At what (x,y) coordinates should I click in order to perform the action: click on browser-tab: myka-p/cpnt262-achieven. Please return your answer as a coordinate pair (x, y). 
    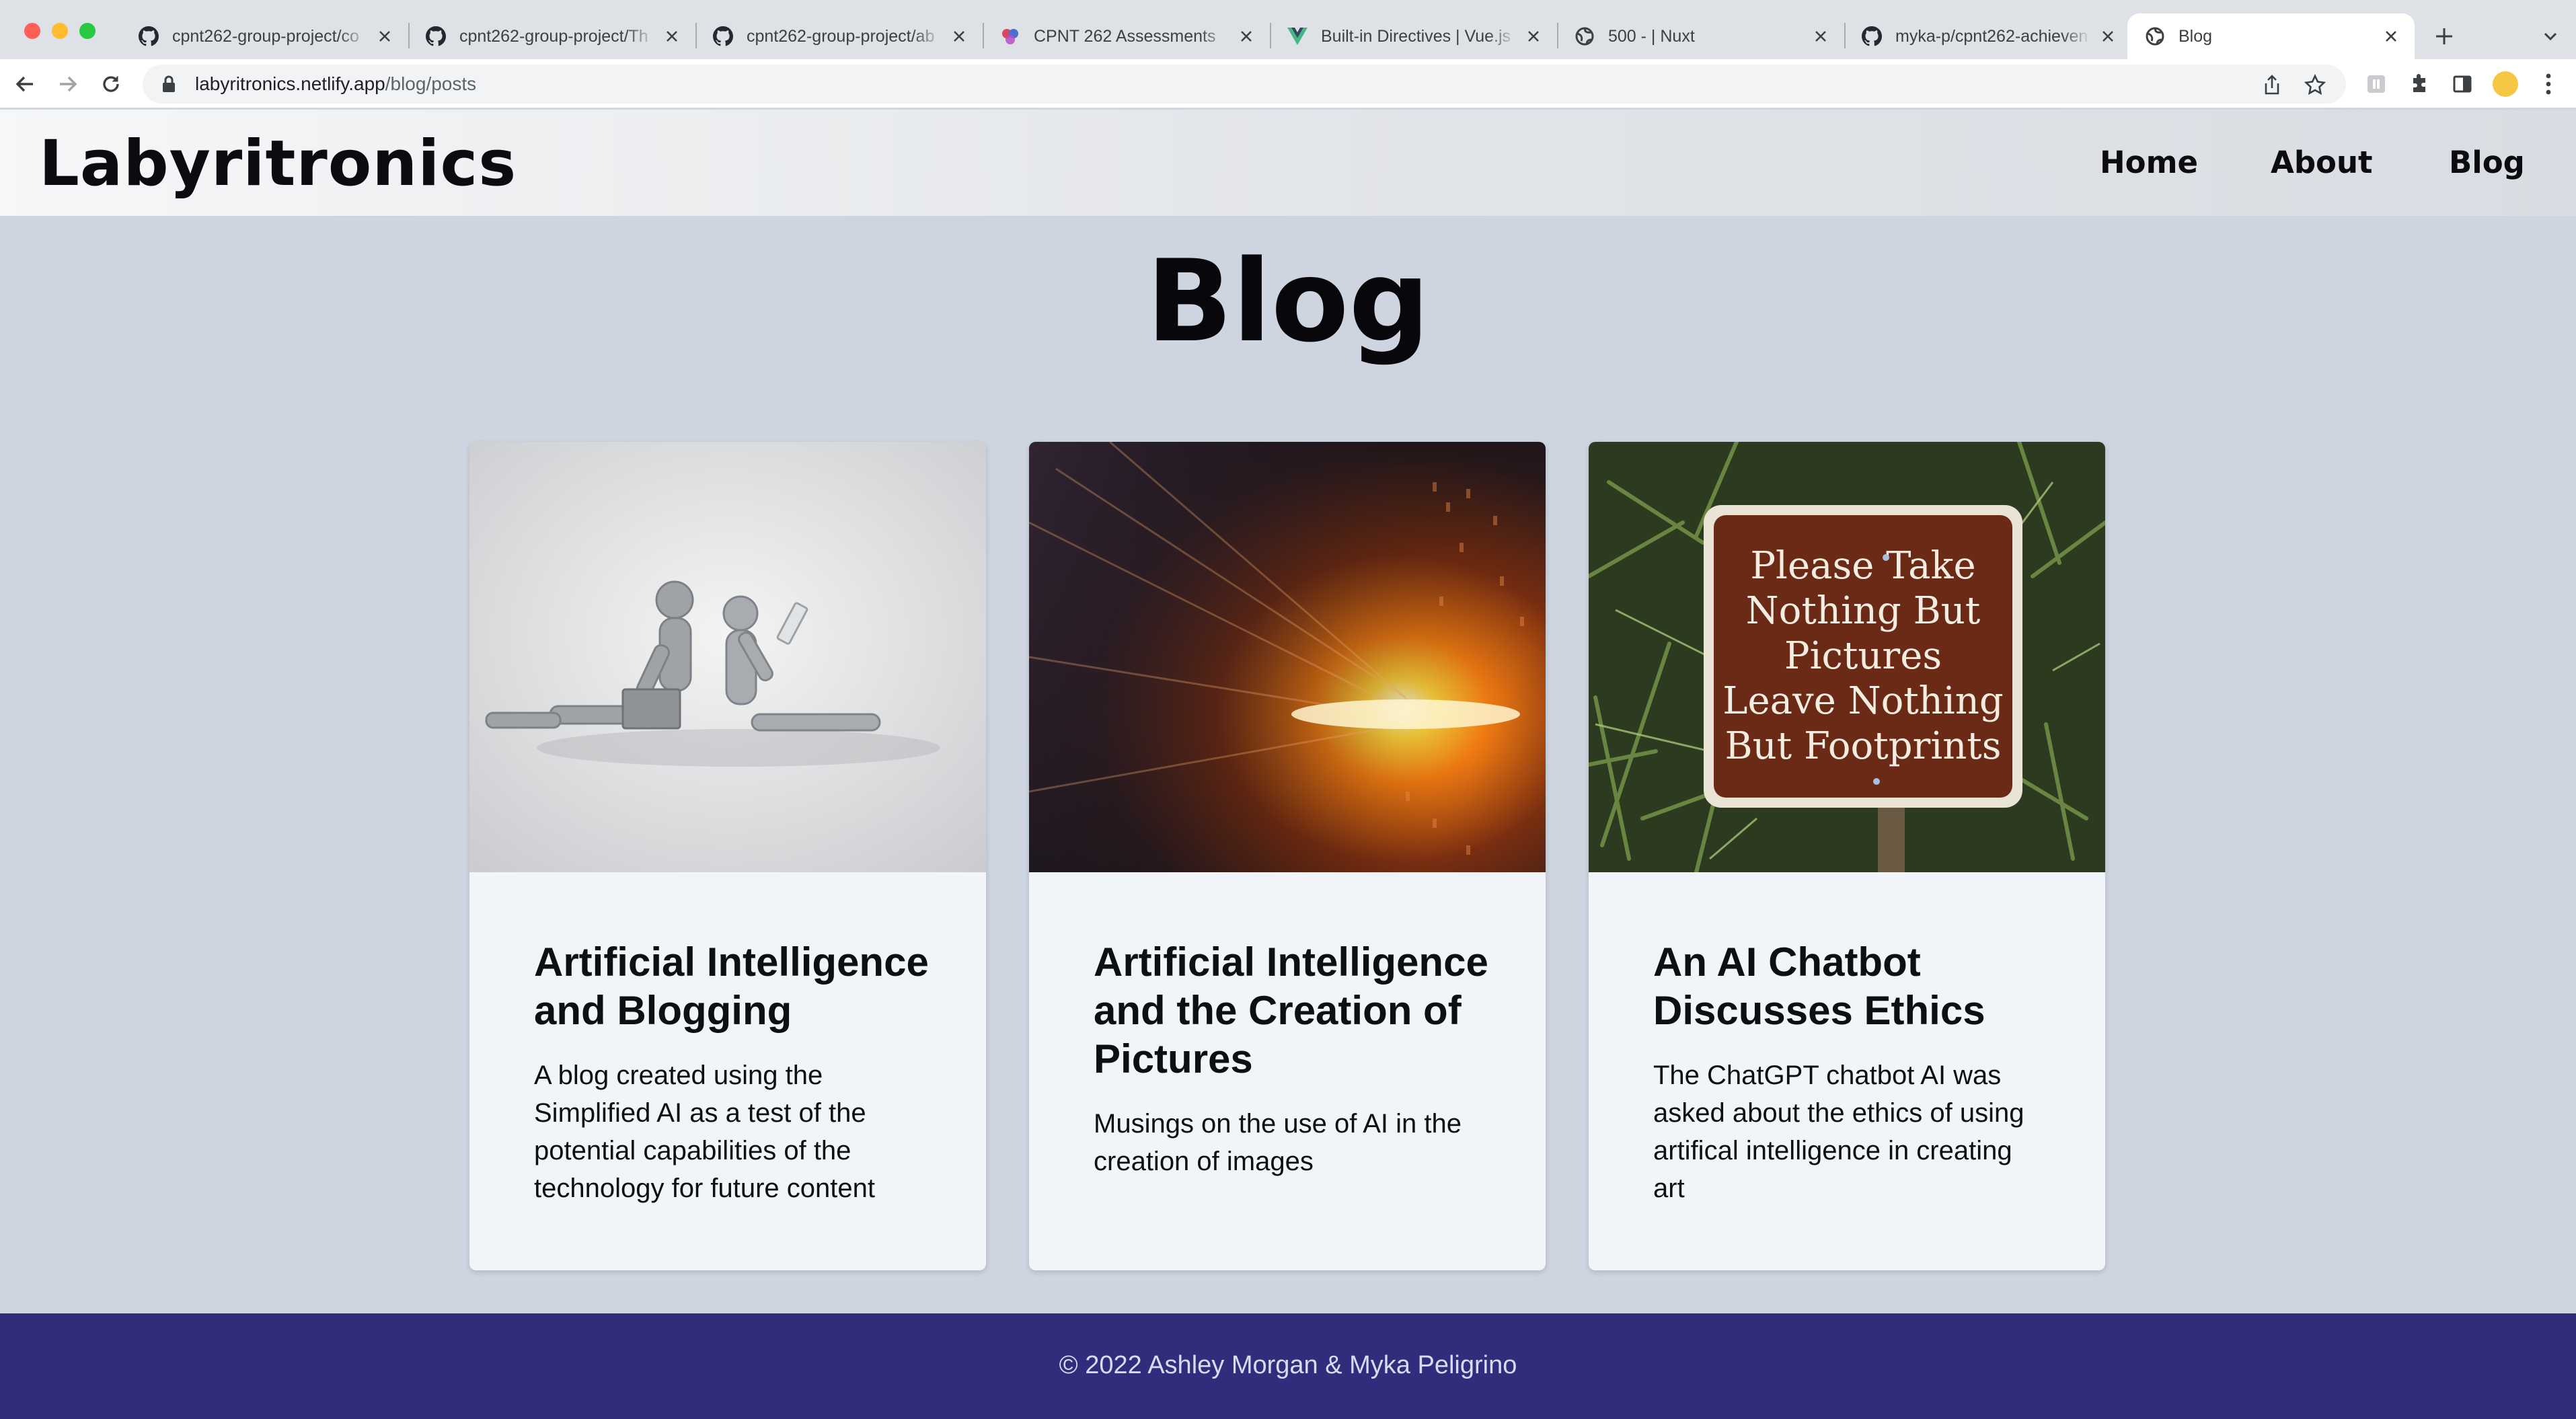
    Looking at the image, I should click on (1987, 36).